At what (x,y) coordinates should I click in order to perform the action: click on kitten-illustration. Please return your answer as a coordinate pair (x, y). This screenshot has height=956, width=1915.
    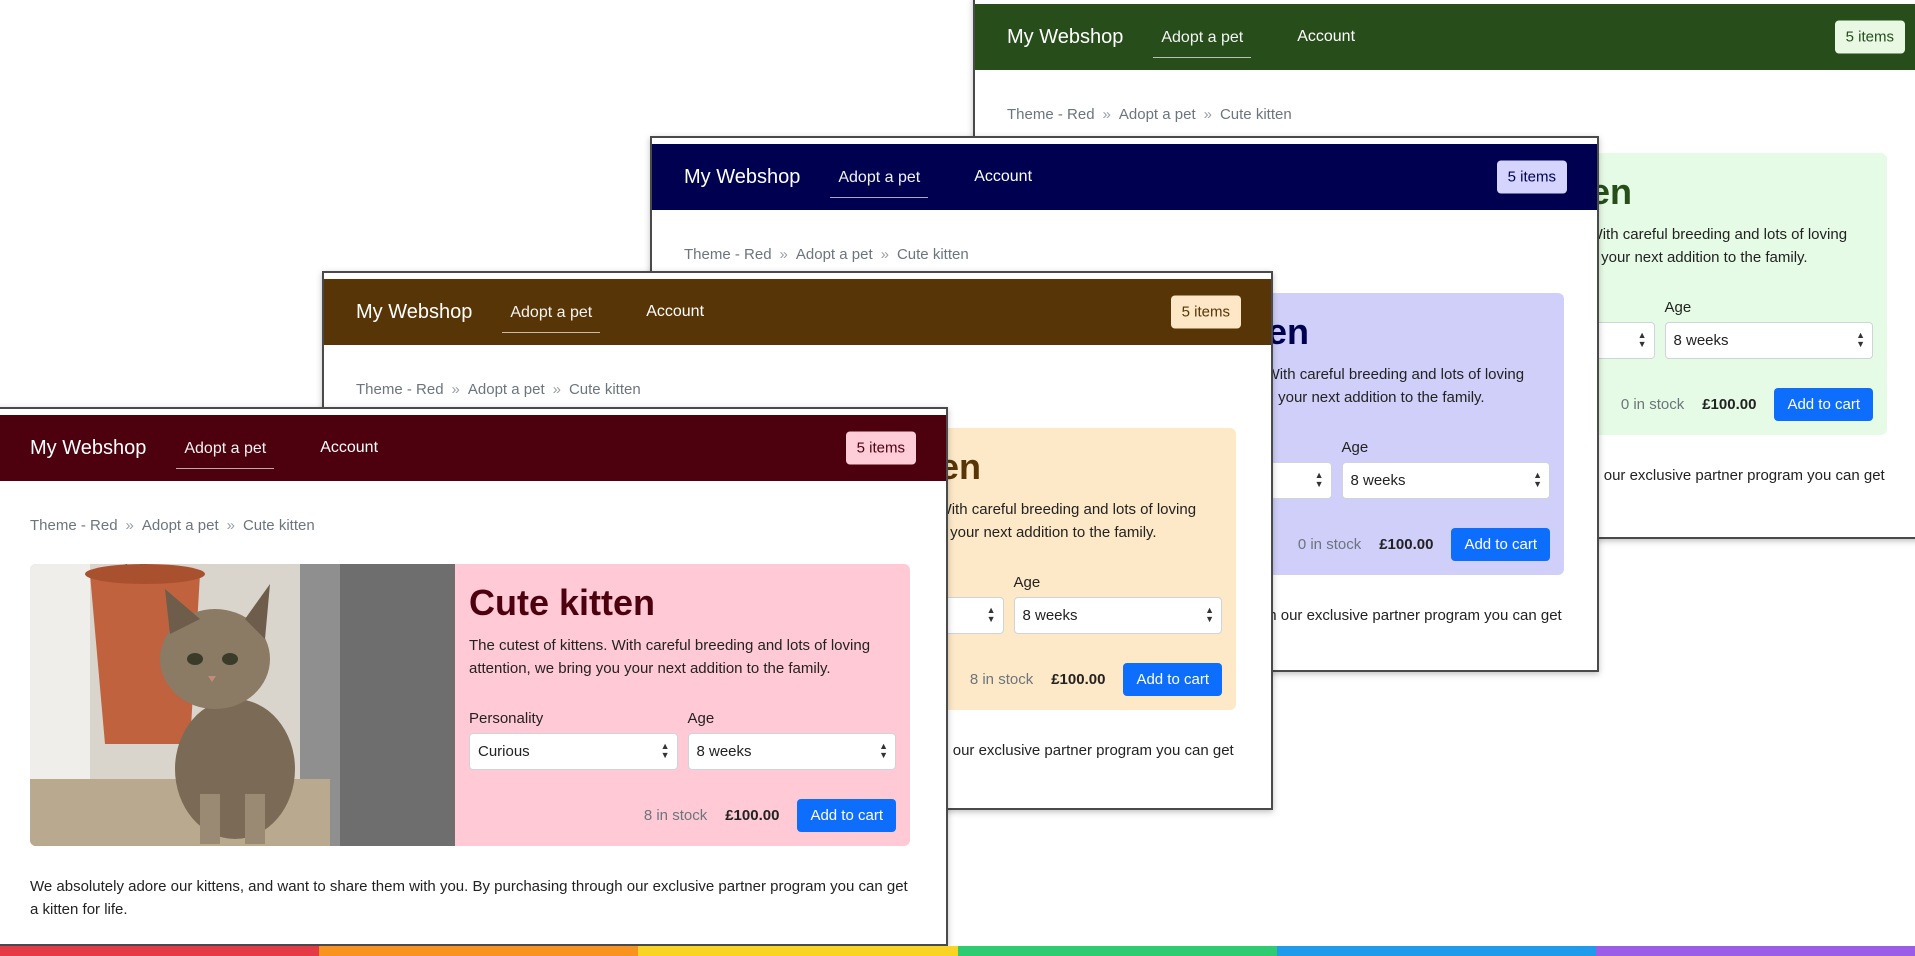
    Looking at the image, I should click on (242, 705).